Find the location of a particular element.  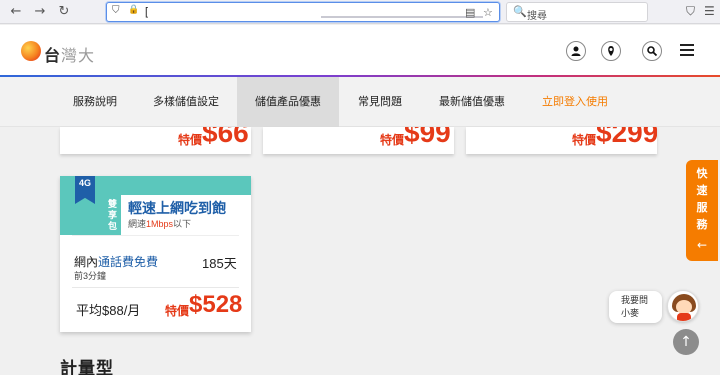

bundle-tag-label: 雙享包 is located at coordinates (113, 215).